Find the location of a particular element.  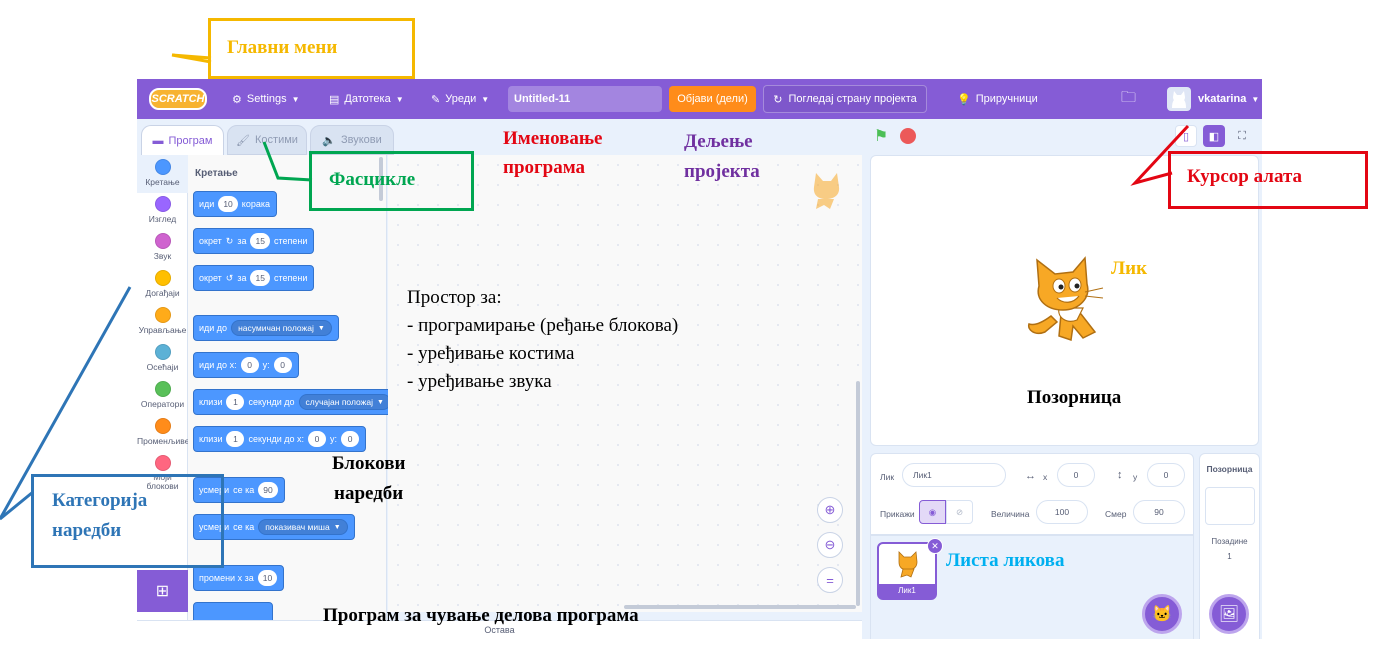

category-operators: Оператори is located at coordinates (162, 395).